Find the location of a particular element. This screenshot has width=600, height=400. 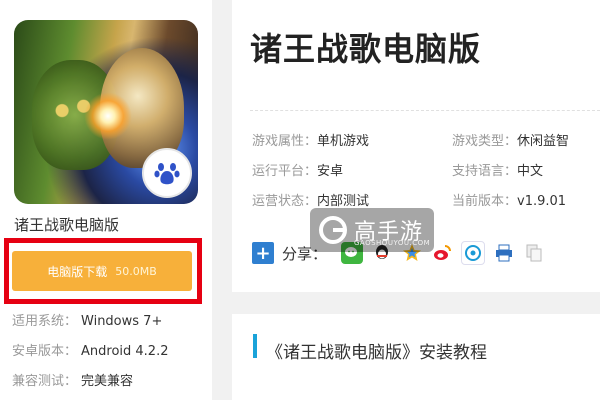

meta-type: 游戏类型：休闲益智 is located at coordinates (510, 139).